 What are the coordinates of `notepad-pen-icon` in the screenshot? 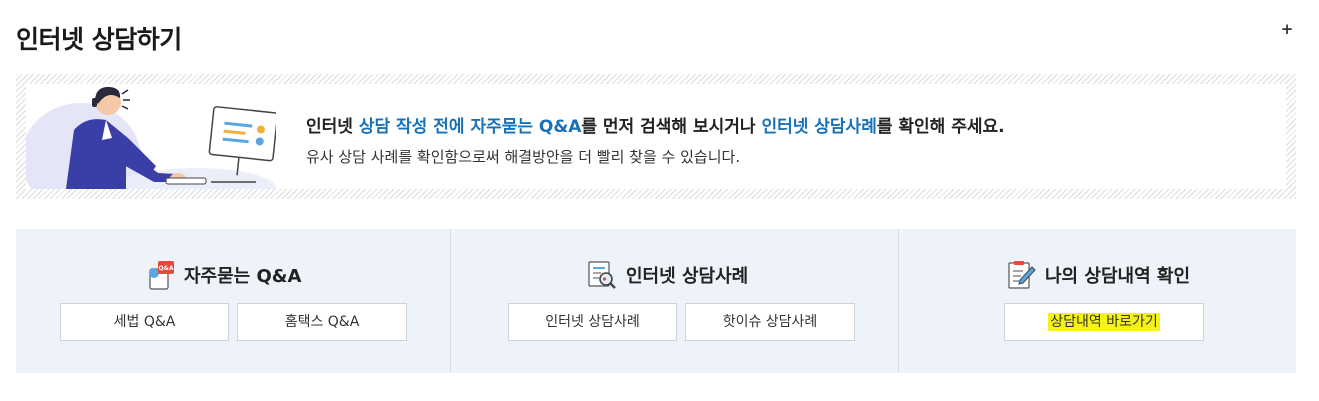 It's located at (1021, 275).